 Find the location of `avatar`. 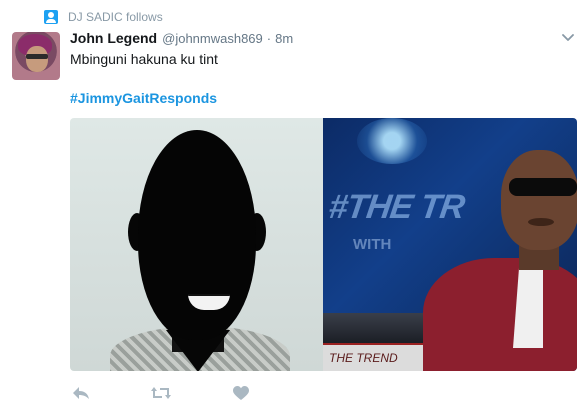

avatar is located at coordinates (36, 56).